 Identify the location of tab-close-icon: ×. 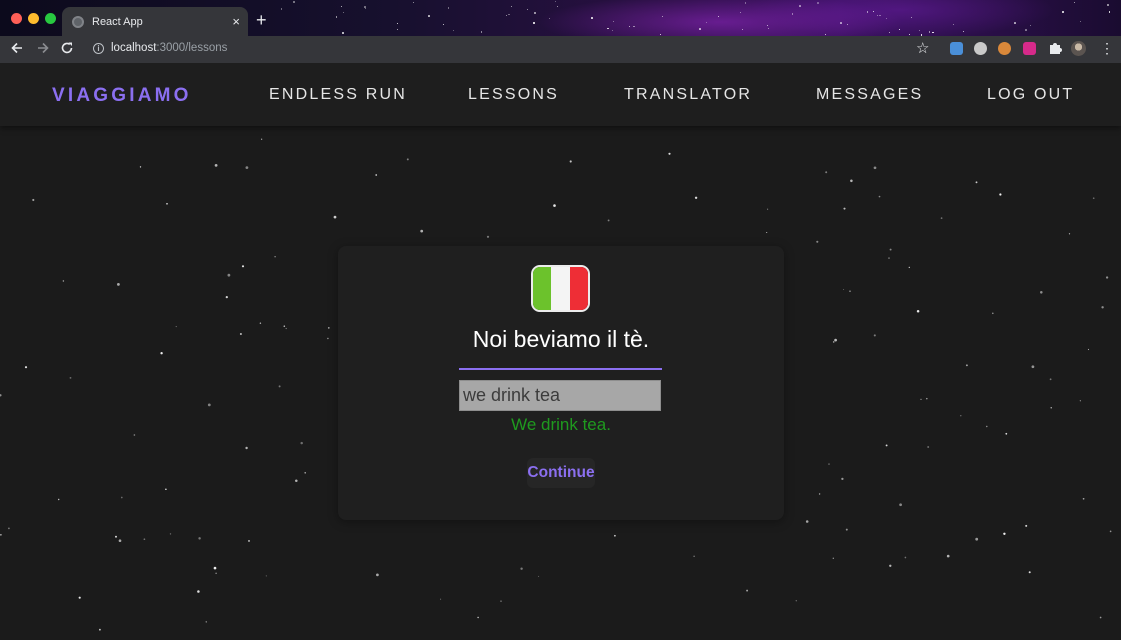
(236, 21).